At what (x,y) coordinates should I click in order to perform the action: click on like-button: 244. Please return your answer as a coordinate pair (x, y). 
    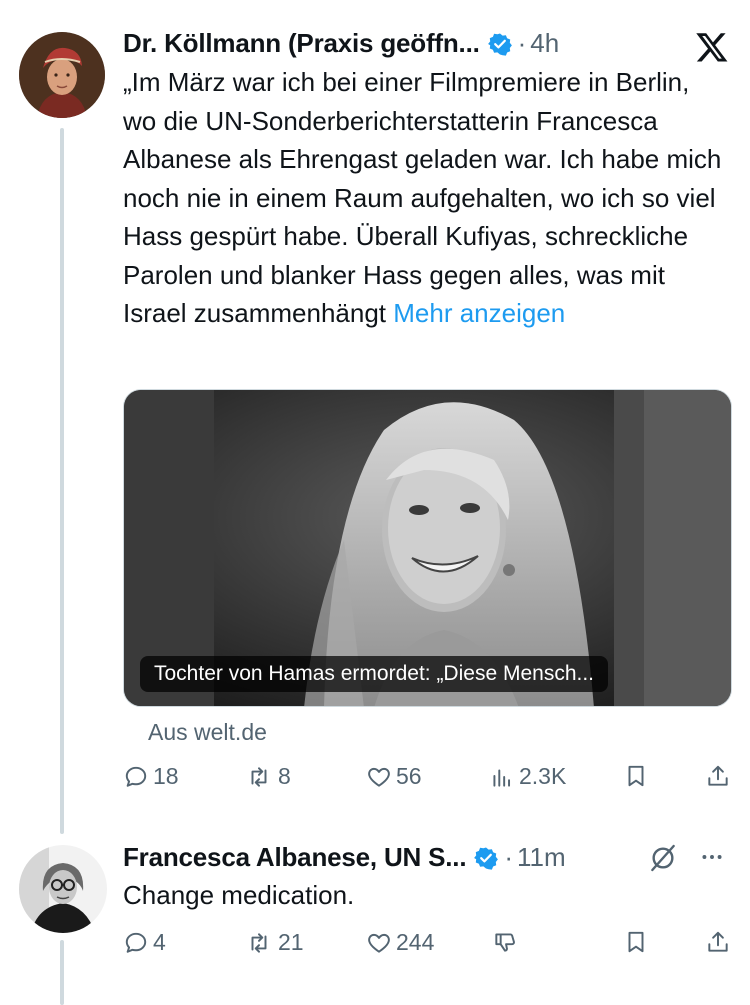
    Looking at the image, I should click on (400, 942).